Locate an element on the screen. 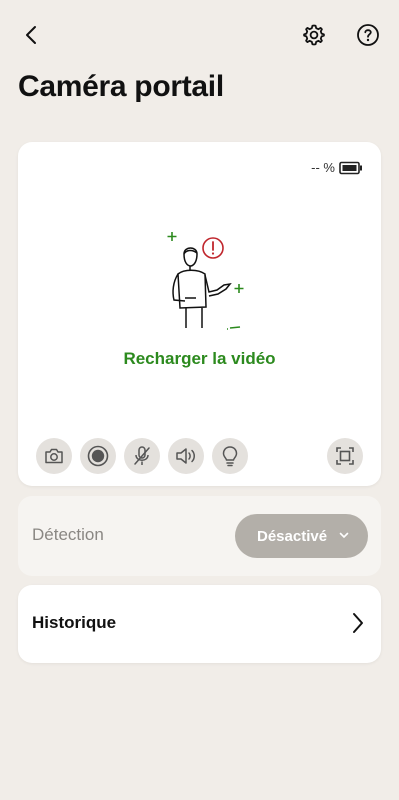  record-icon is located at coordinates (98, 456).